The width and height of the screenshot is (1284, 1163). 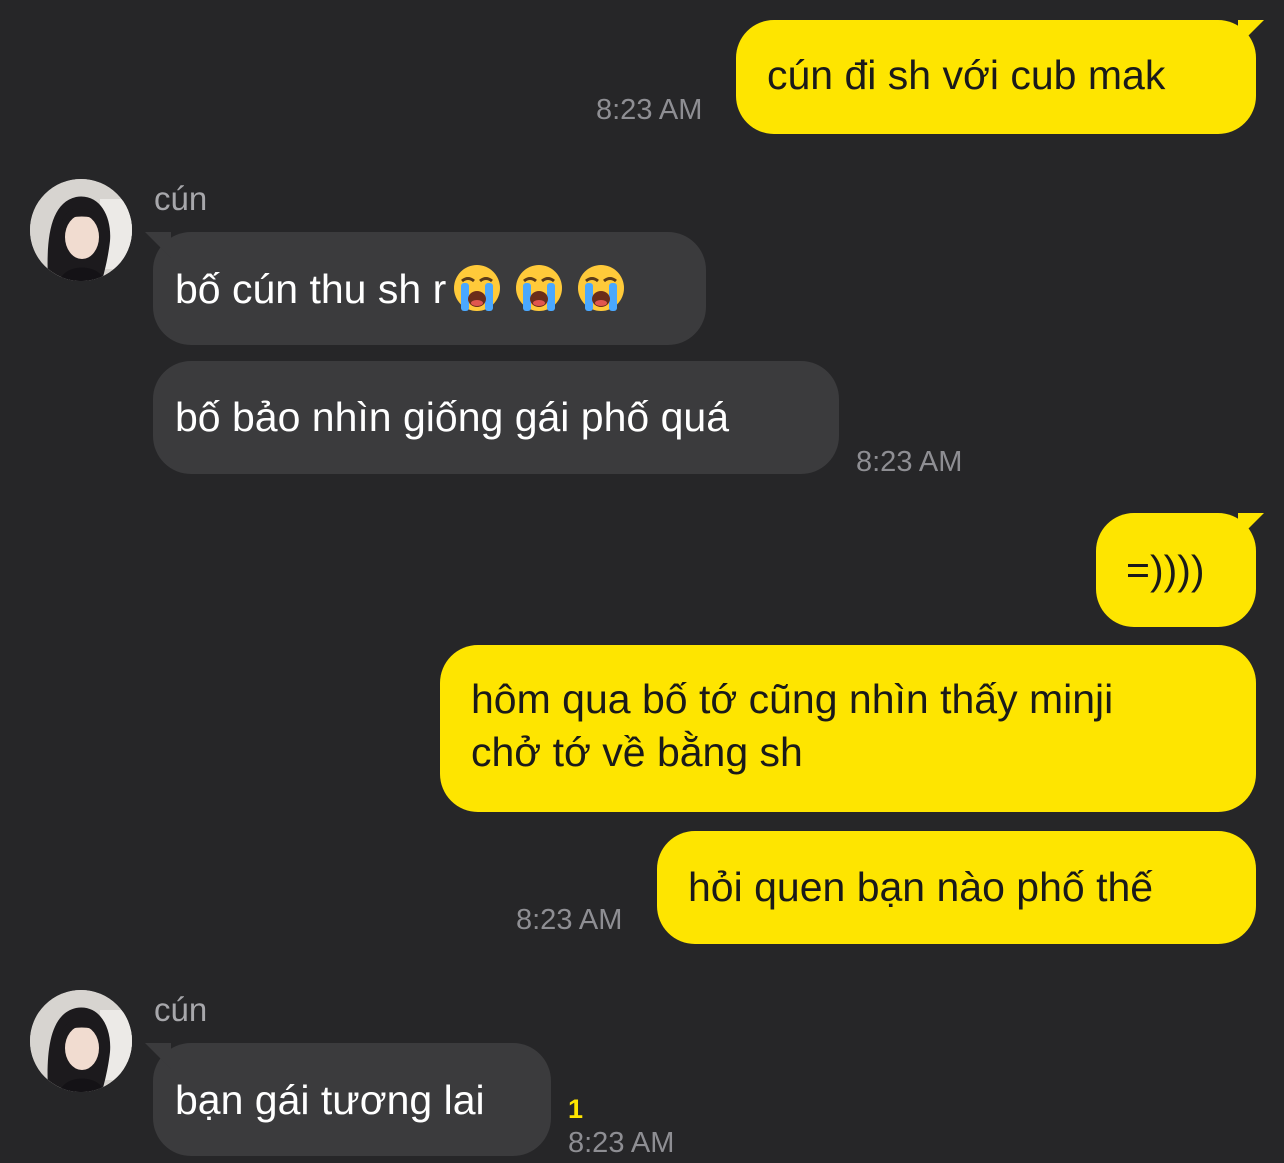 I want to click on message-text: hỏi quen bạn nào phố thế, so click(x=921, y=887).